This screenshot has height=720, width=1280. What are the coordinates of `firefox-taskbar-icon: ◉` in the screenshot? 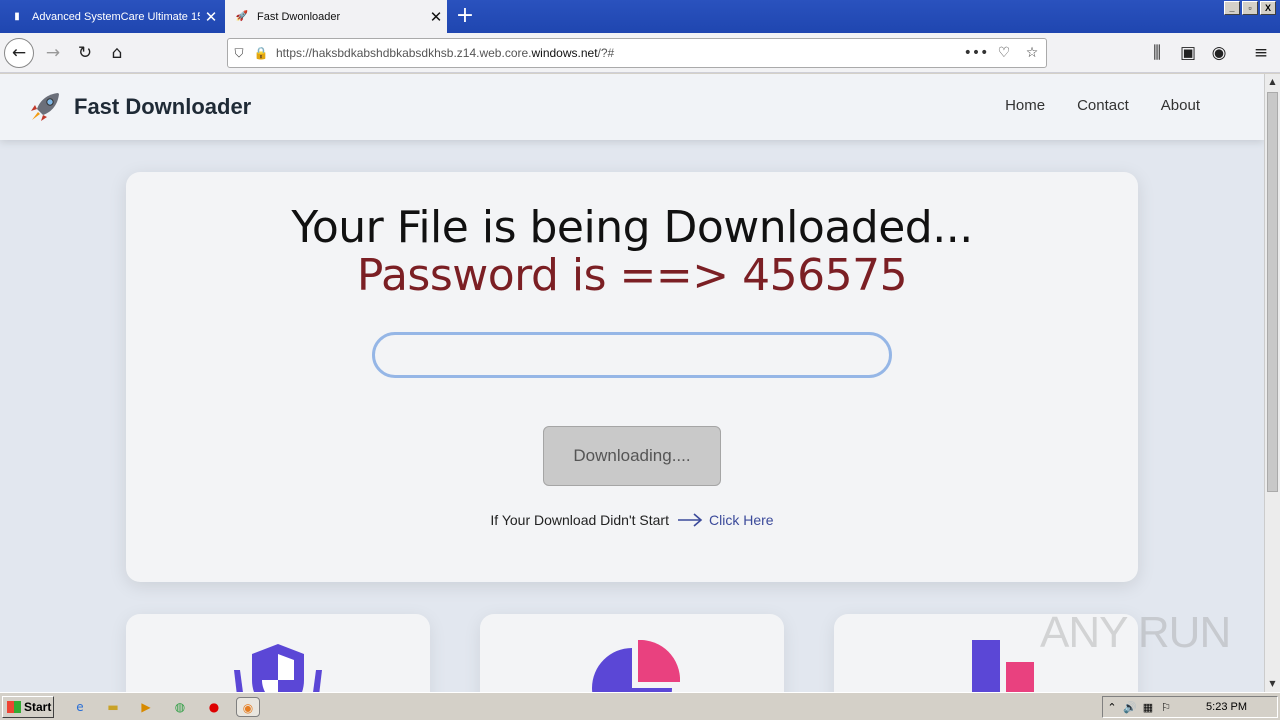 It's located at (248, 707).